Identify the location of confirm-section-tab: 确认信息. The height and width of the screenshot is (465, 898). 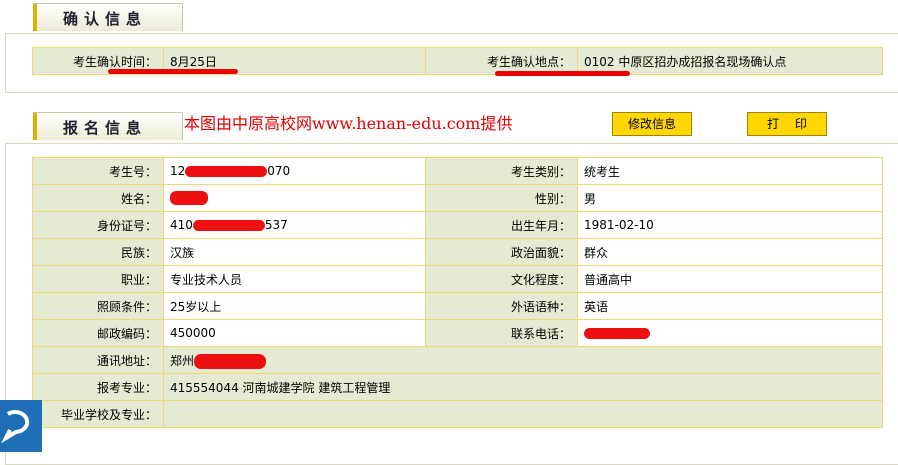
(108, 17).